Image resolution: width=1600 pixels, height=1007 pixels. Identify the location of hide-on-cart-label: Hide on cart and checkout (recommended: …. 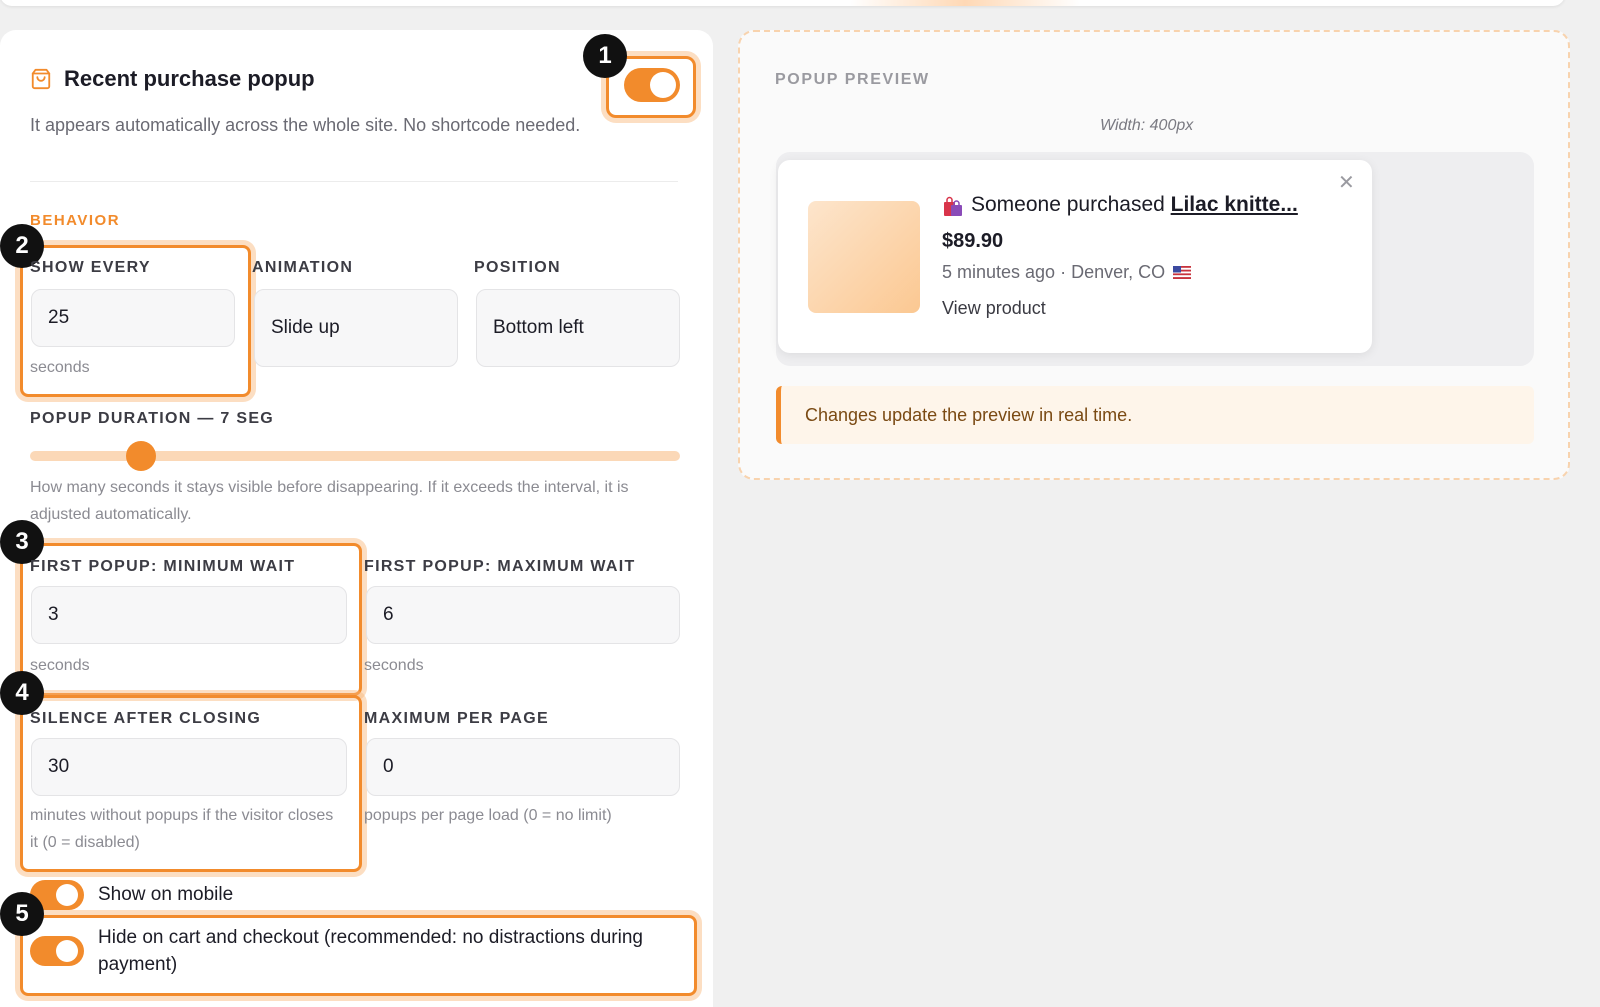
(370, 951).